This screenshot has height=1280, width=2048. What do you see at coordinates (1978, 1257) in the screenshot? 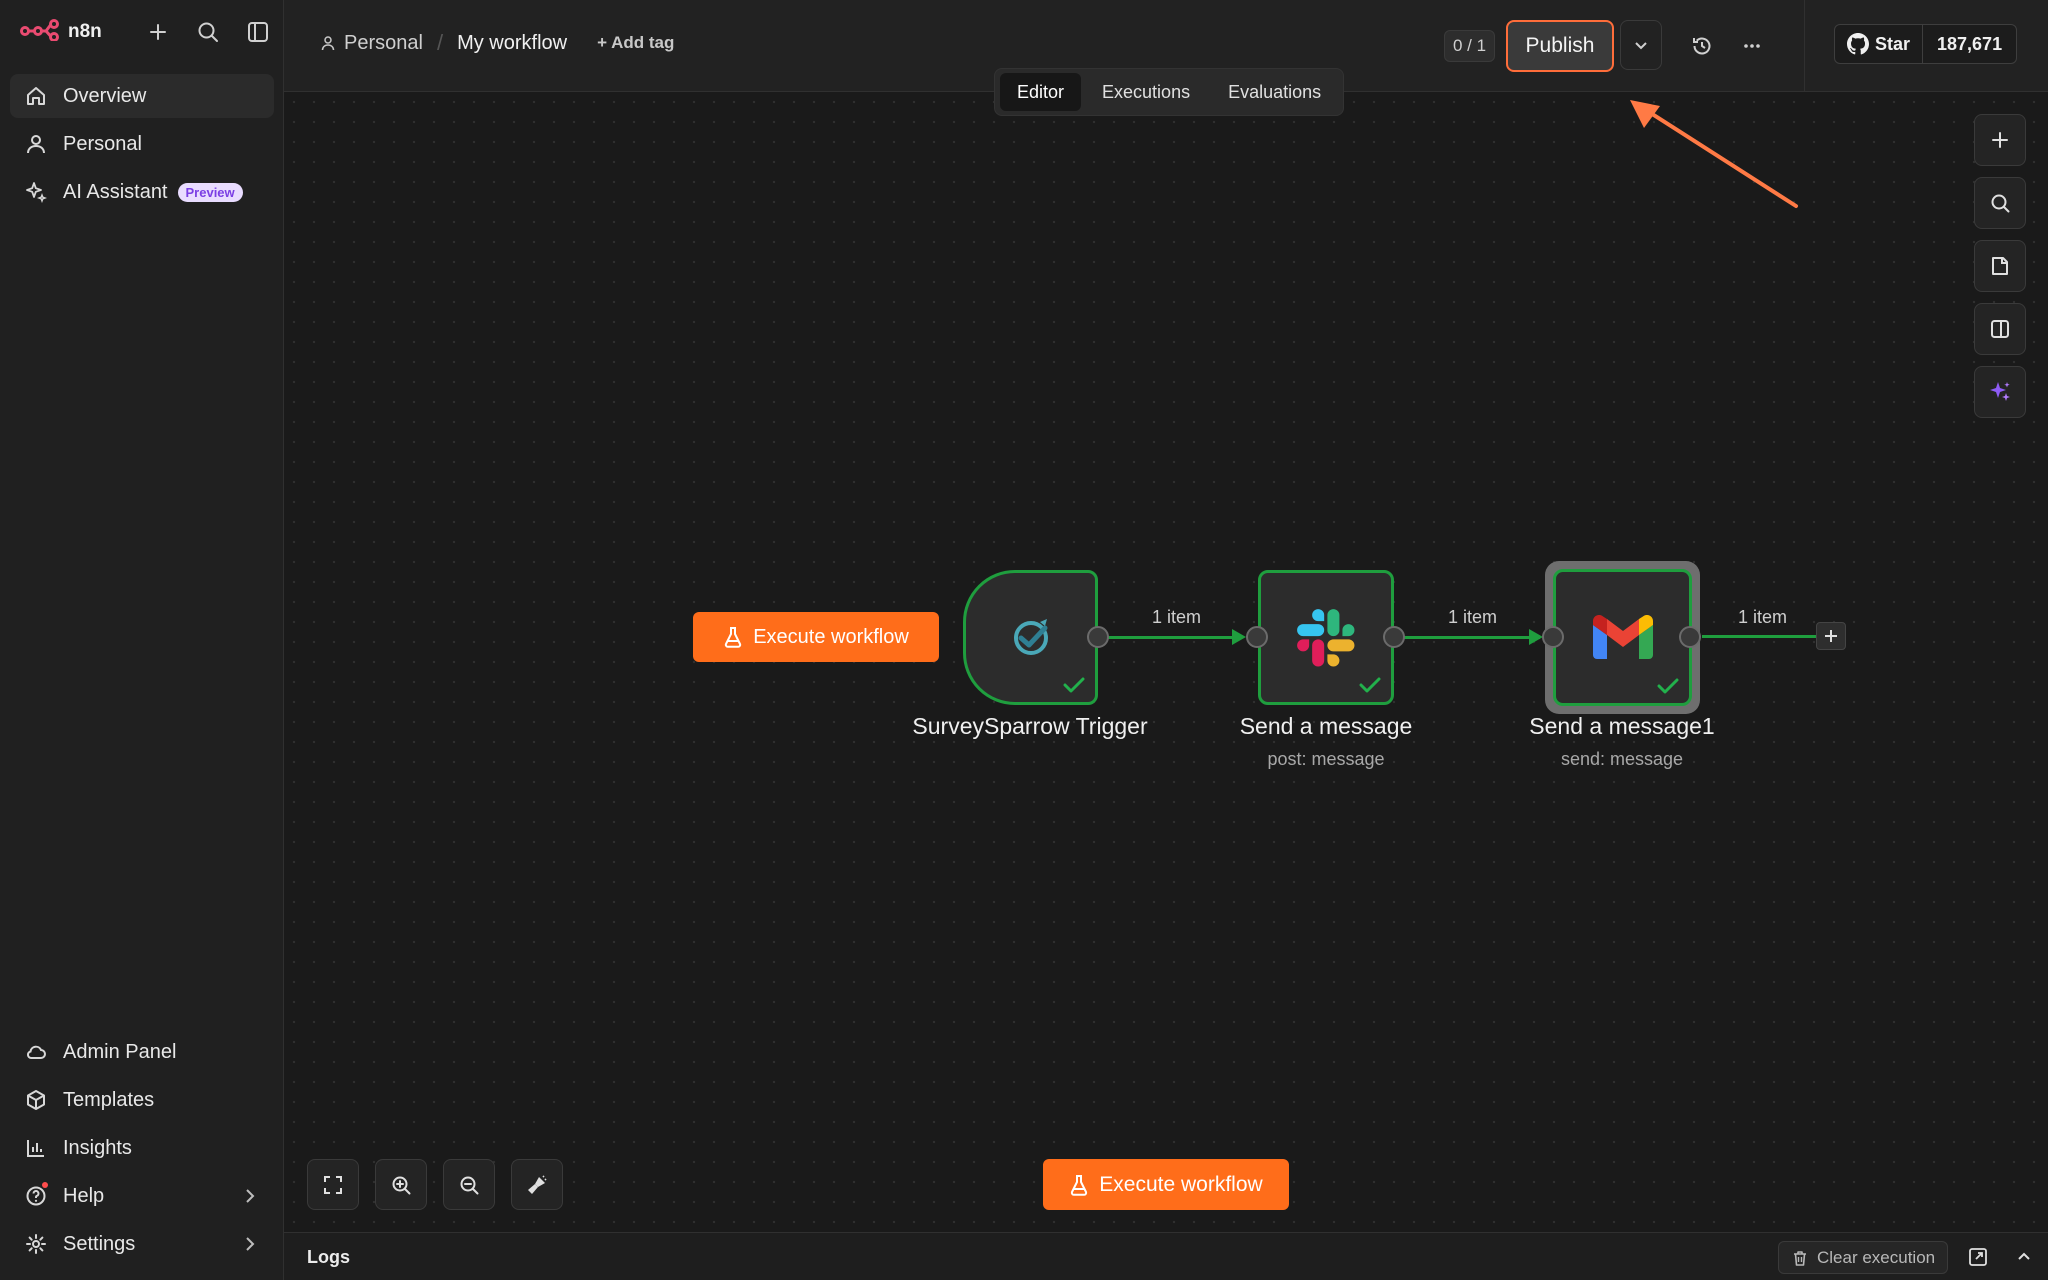
I see `open-panel-icon` at bounding box center [1978, 1257].